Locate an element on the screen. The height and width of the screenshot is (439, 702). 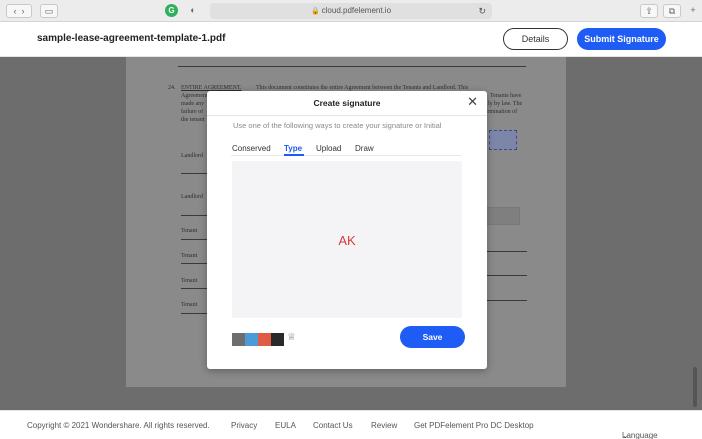
paragraph-line: termination of is located at coordinates (500, 112).